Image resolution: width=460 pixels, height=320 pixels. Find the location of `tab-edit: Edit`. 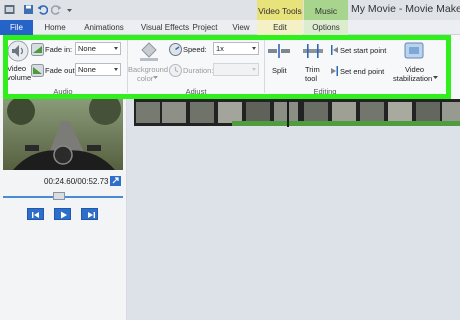

tab-edit: Edit is located at coordinates (280, 27).